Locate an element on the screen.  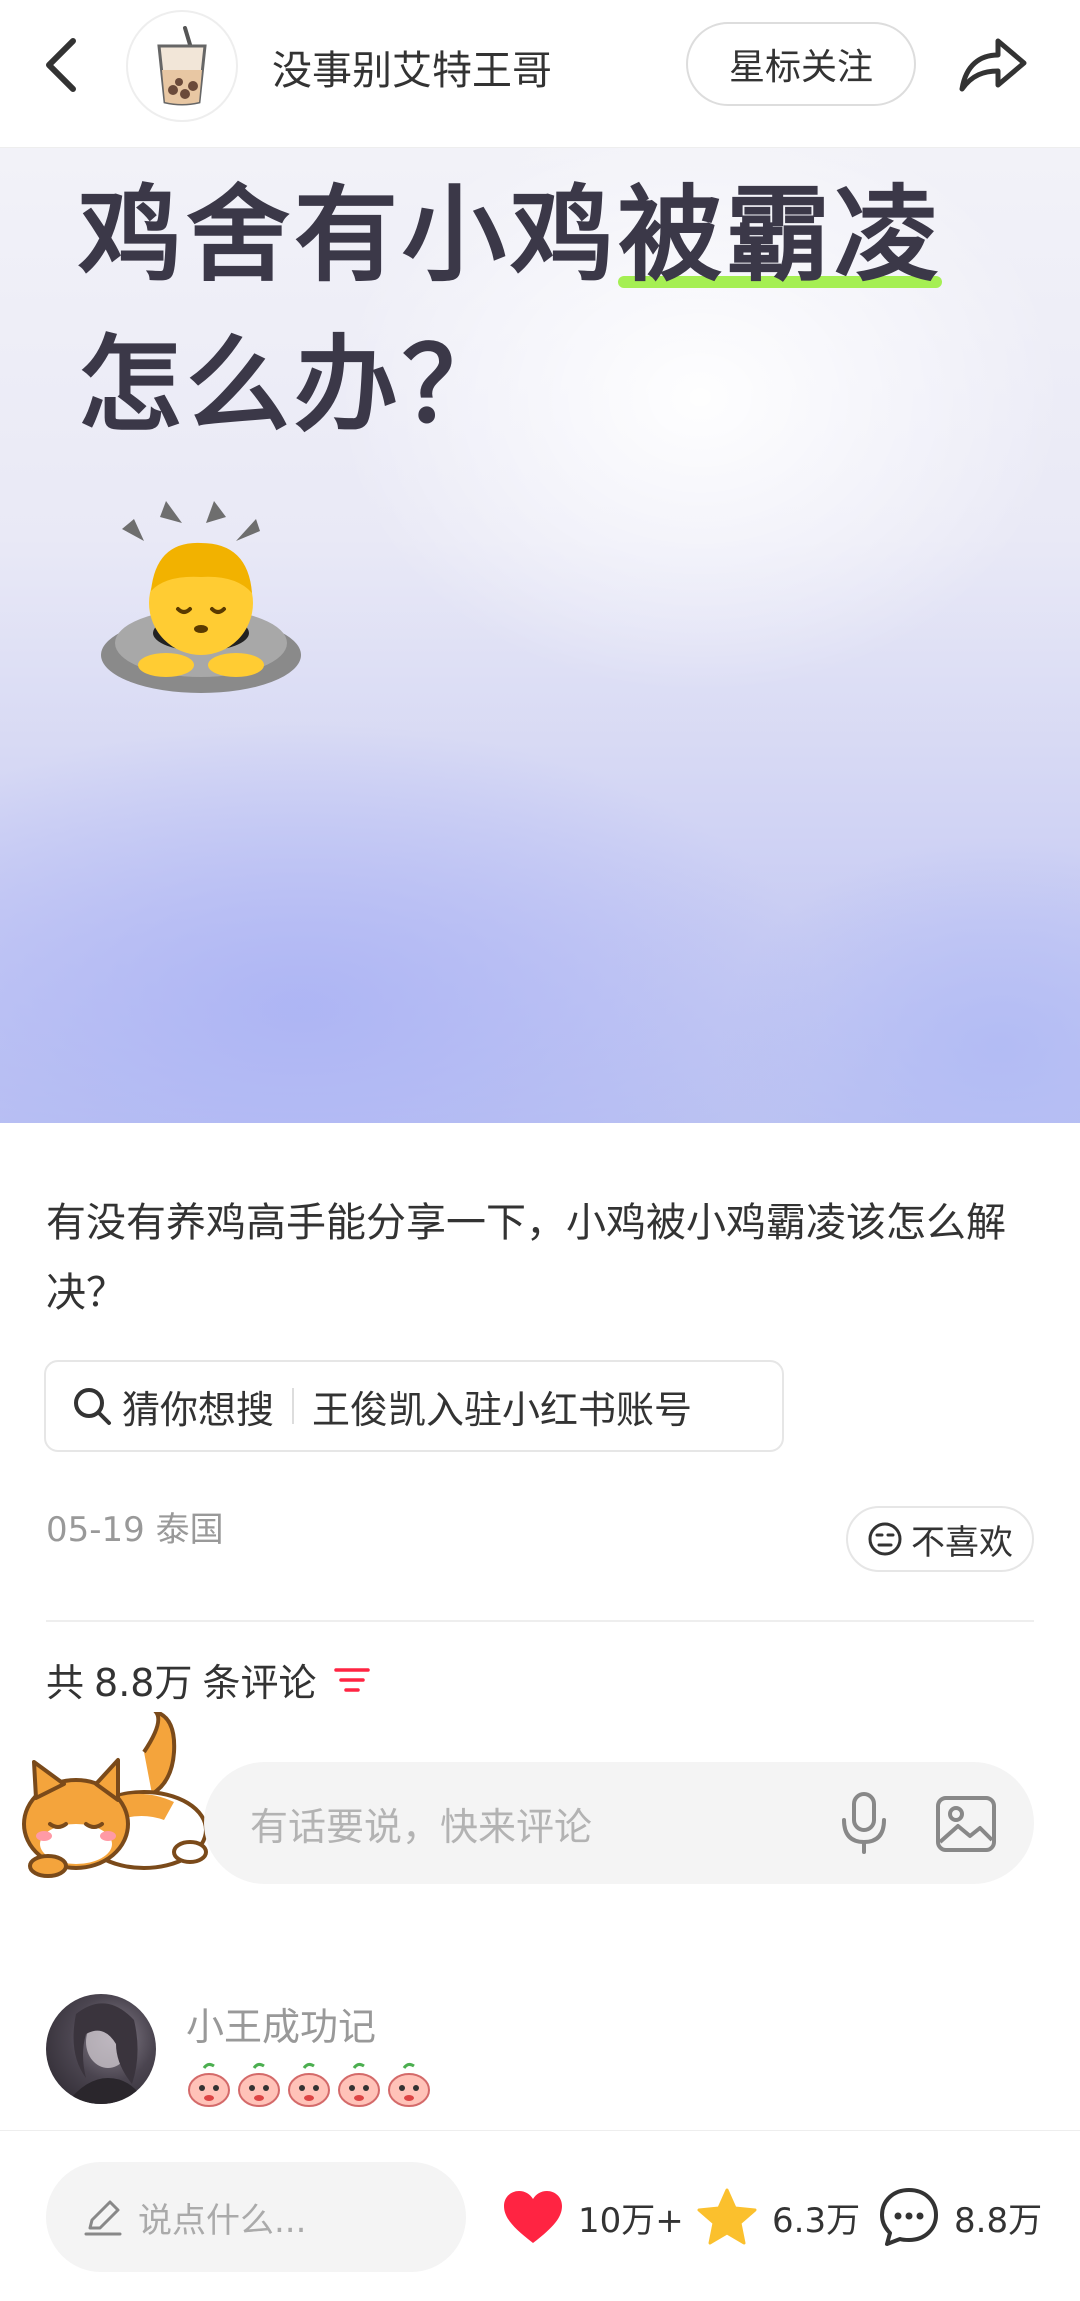
cover-title-line2: 怎么办？ is located at coordinates (294, 385).